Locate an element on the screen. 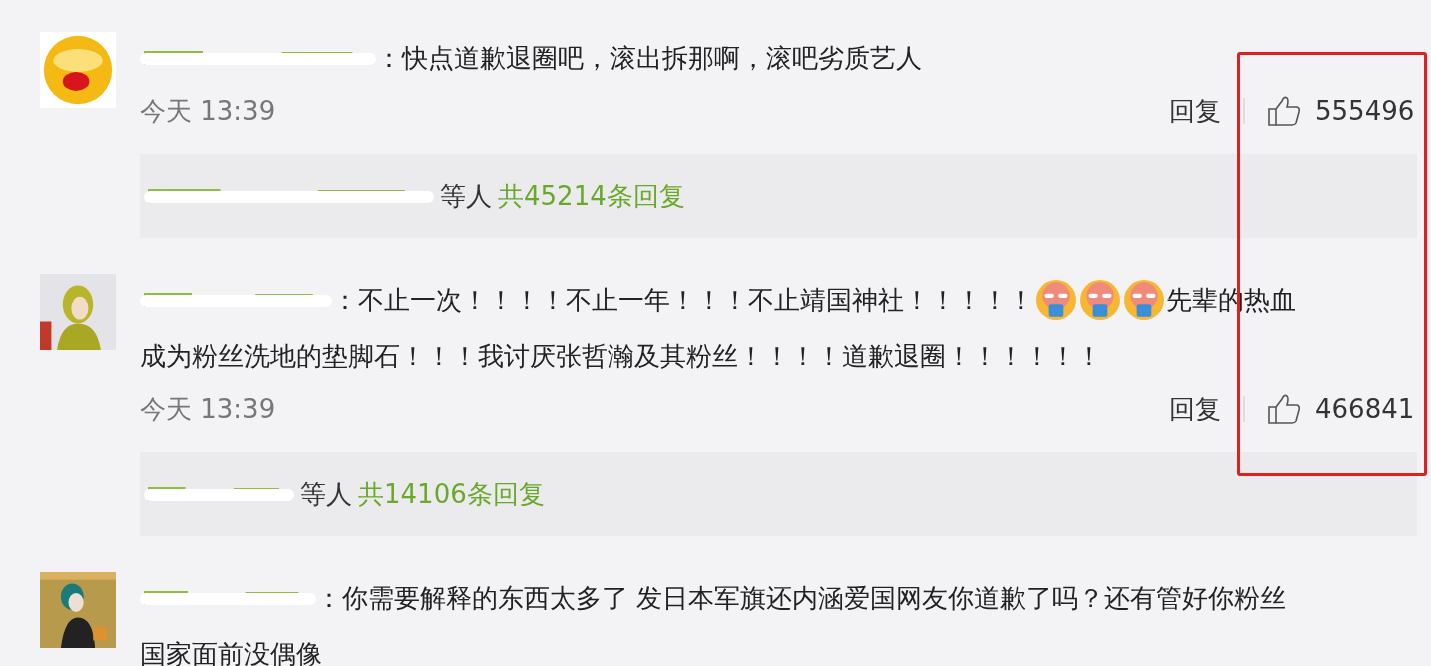 The image size is (1431, 666). reply-thread-panel: 等人 共14106条回复 is located at coordinates (778, 494).